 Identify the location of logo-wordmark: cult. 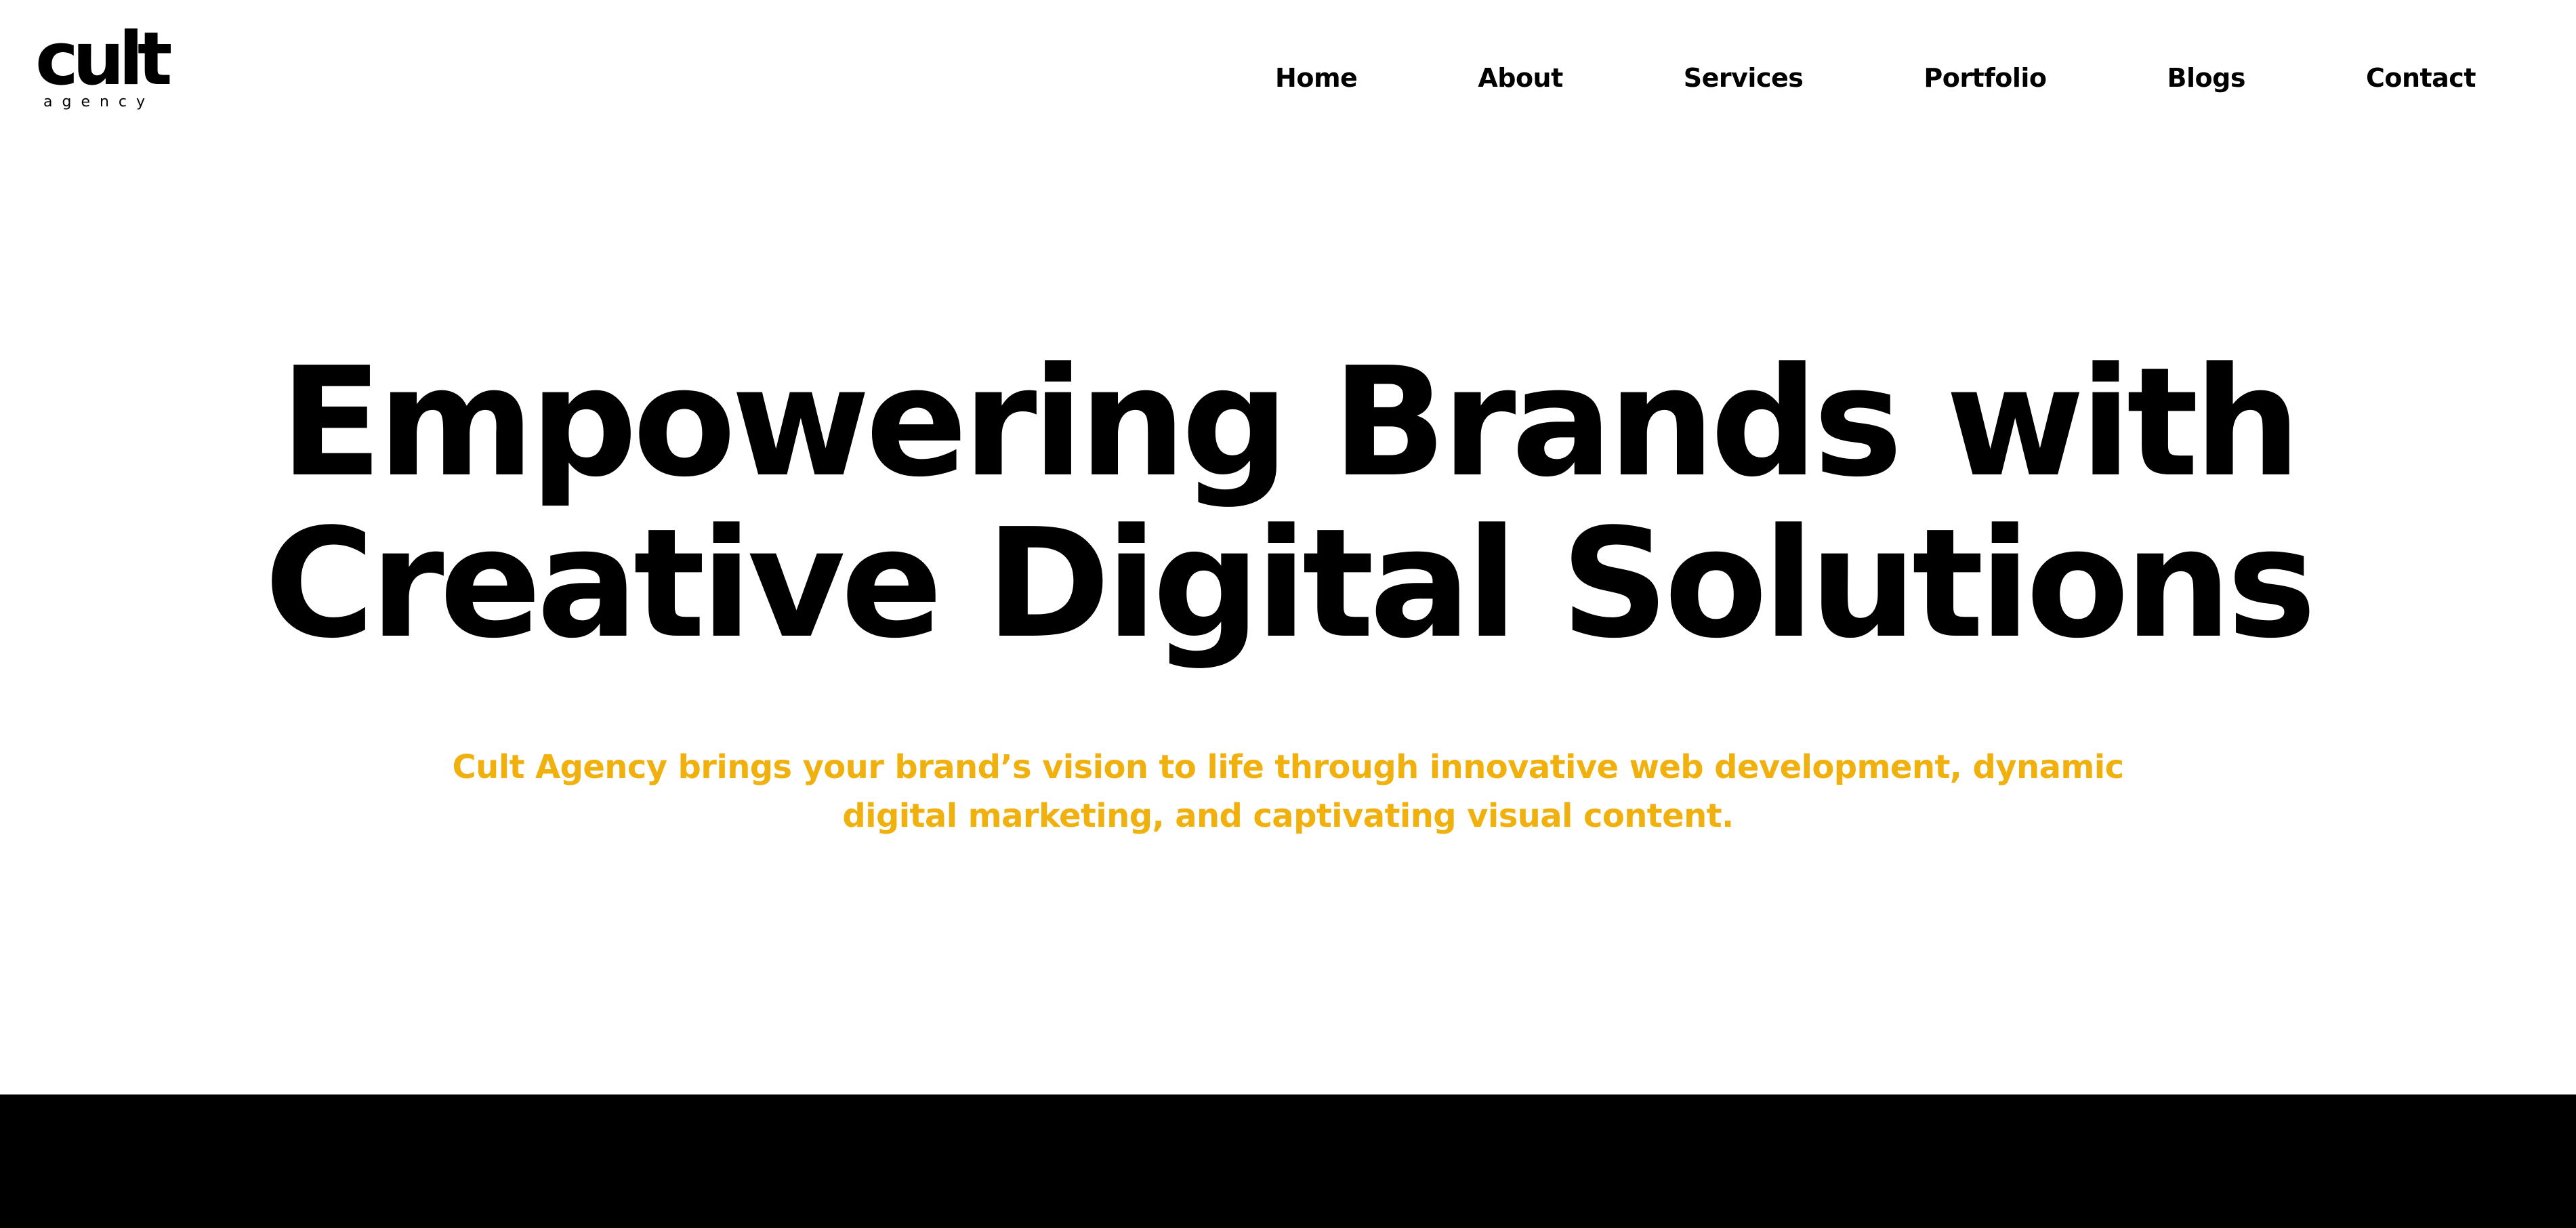
(104, 60).